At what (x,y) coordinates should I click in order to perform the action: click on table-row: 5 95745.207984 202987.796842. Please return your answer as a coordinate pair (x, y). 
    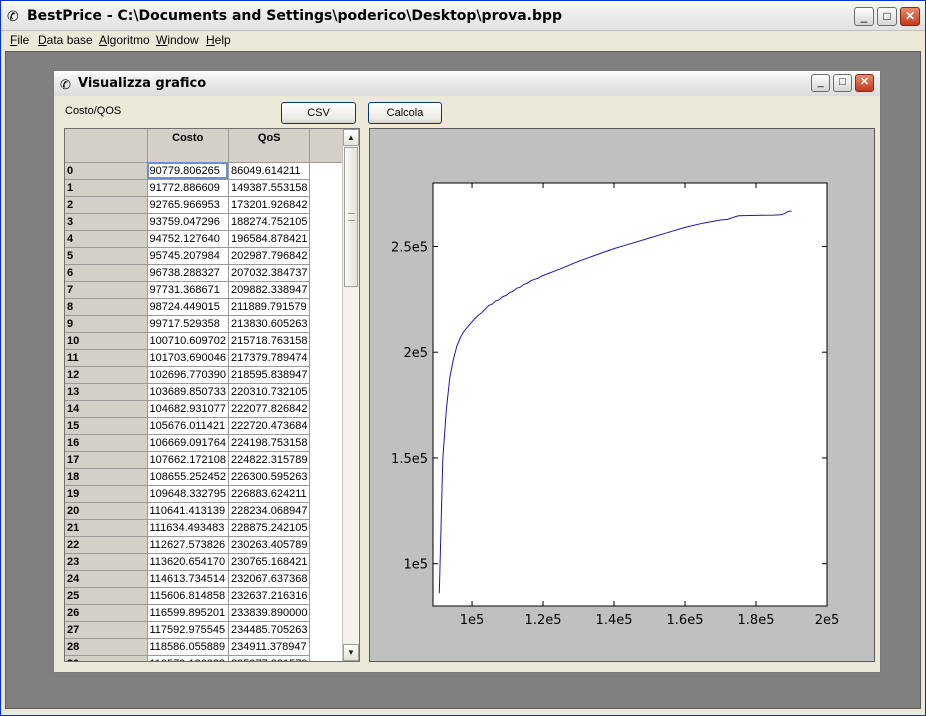
    Looking at the image, I should click on (205, 256).